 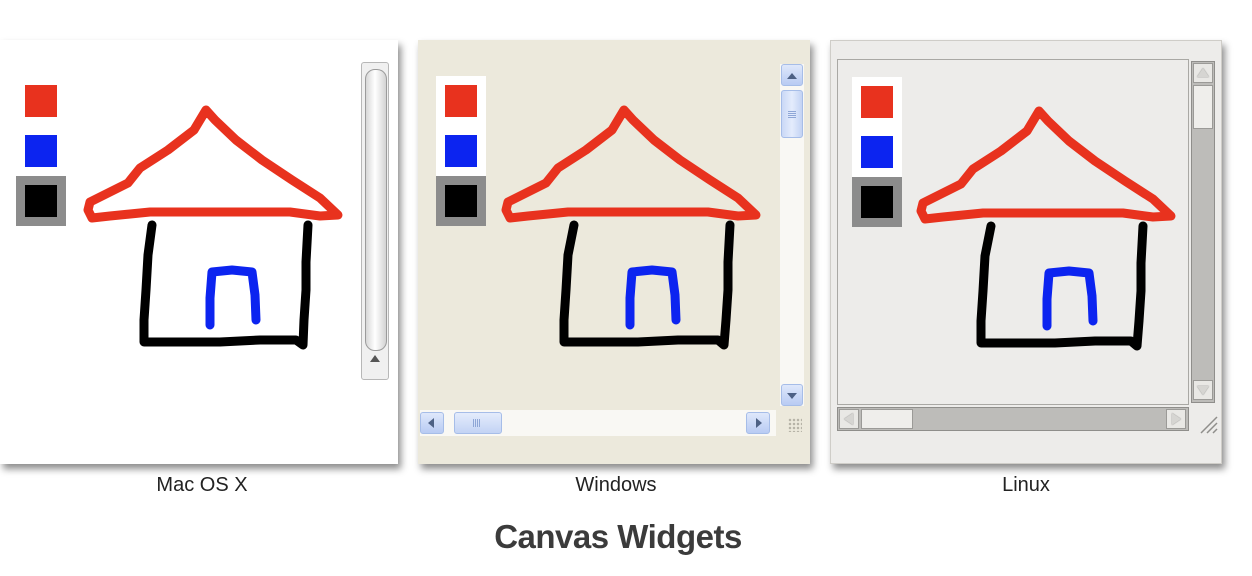 What do you see at coordinates (375, 358) in the screenshot?
I see `scroll-up-arrow-icon` at bounding box center [375, 358].